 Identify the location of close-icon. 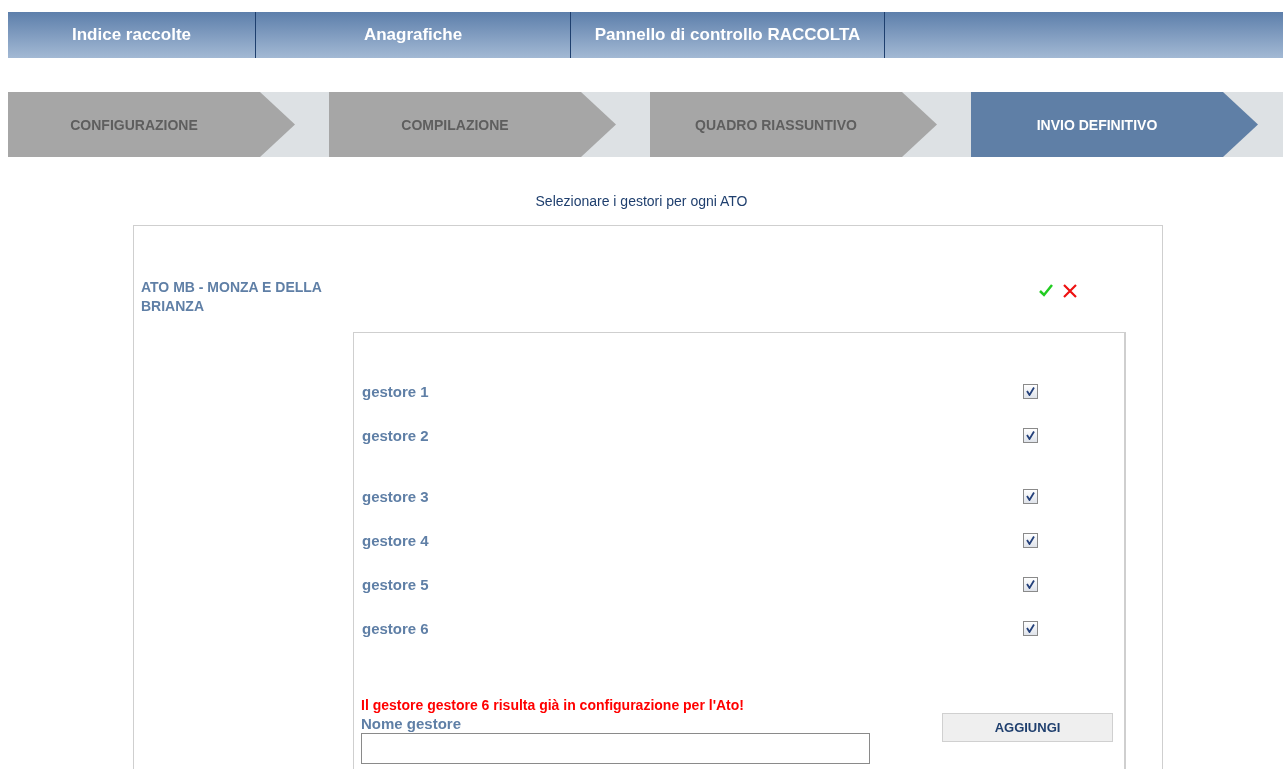
(1070, 291).